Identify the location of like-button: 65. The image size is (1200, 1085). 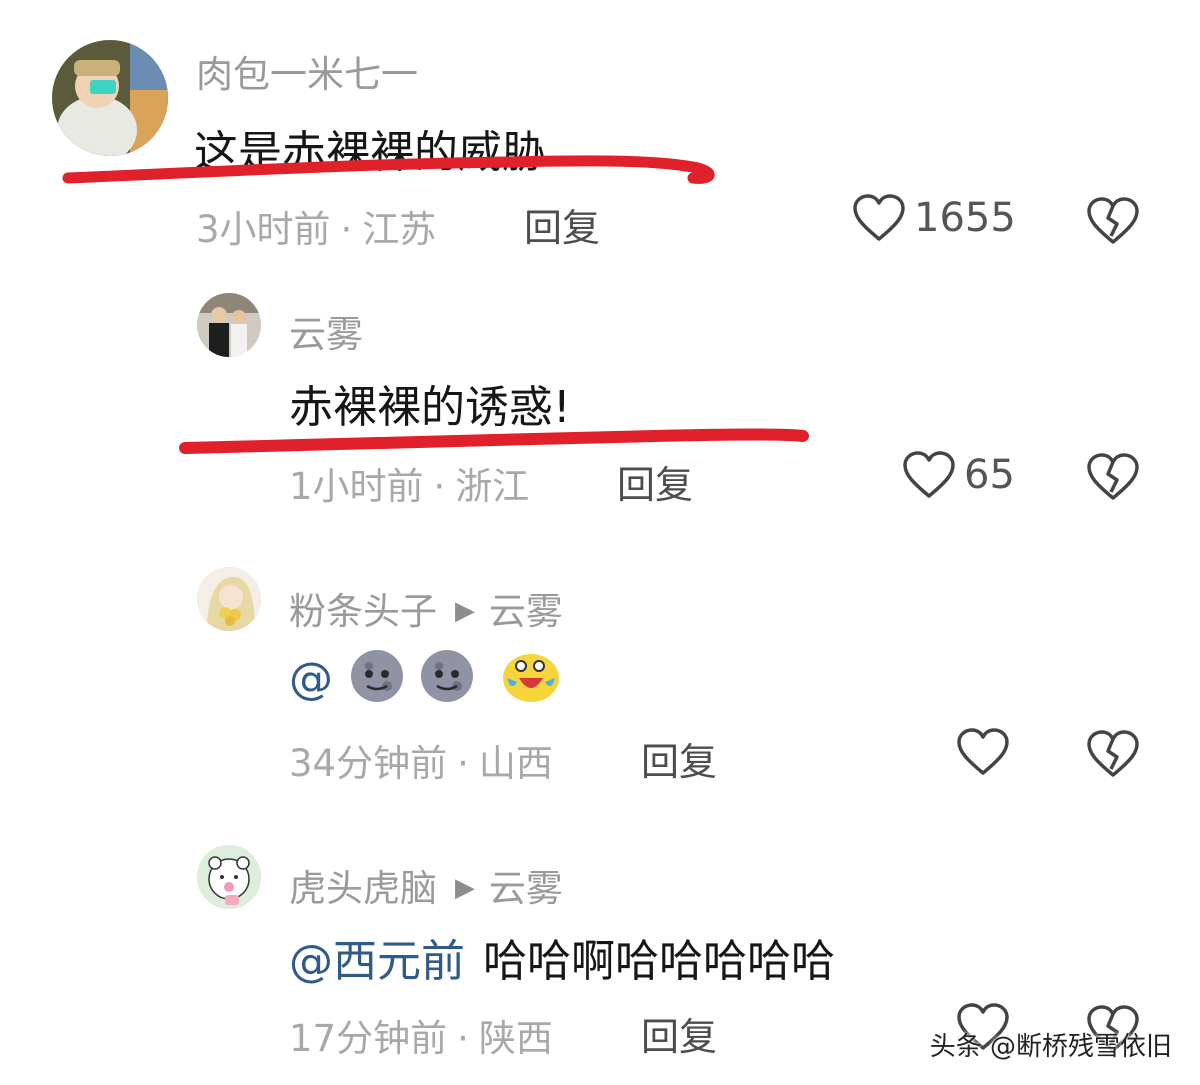
(958, 475).